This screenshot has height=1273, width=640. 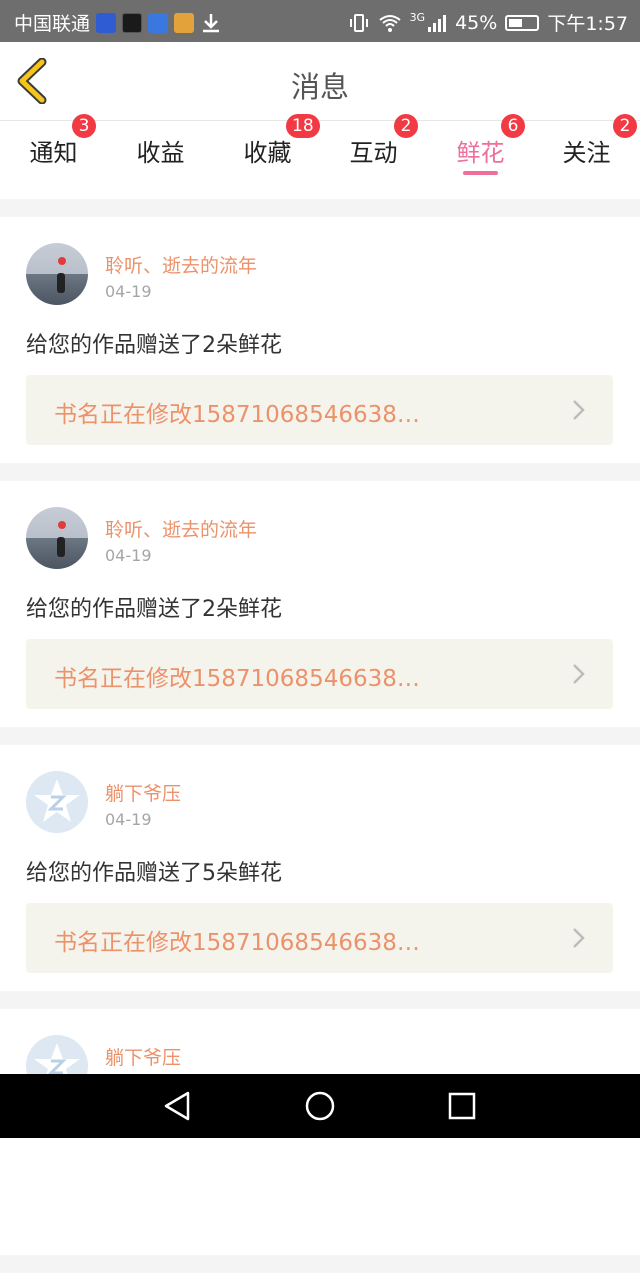 What do you see at coordinates (154, 873) in the screenshot?
I see `message-text: 给您的作品赠送了5朵鲜花` at bounding box center [154, 873].